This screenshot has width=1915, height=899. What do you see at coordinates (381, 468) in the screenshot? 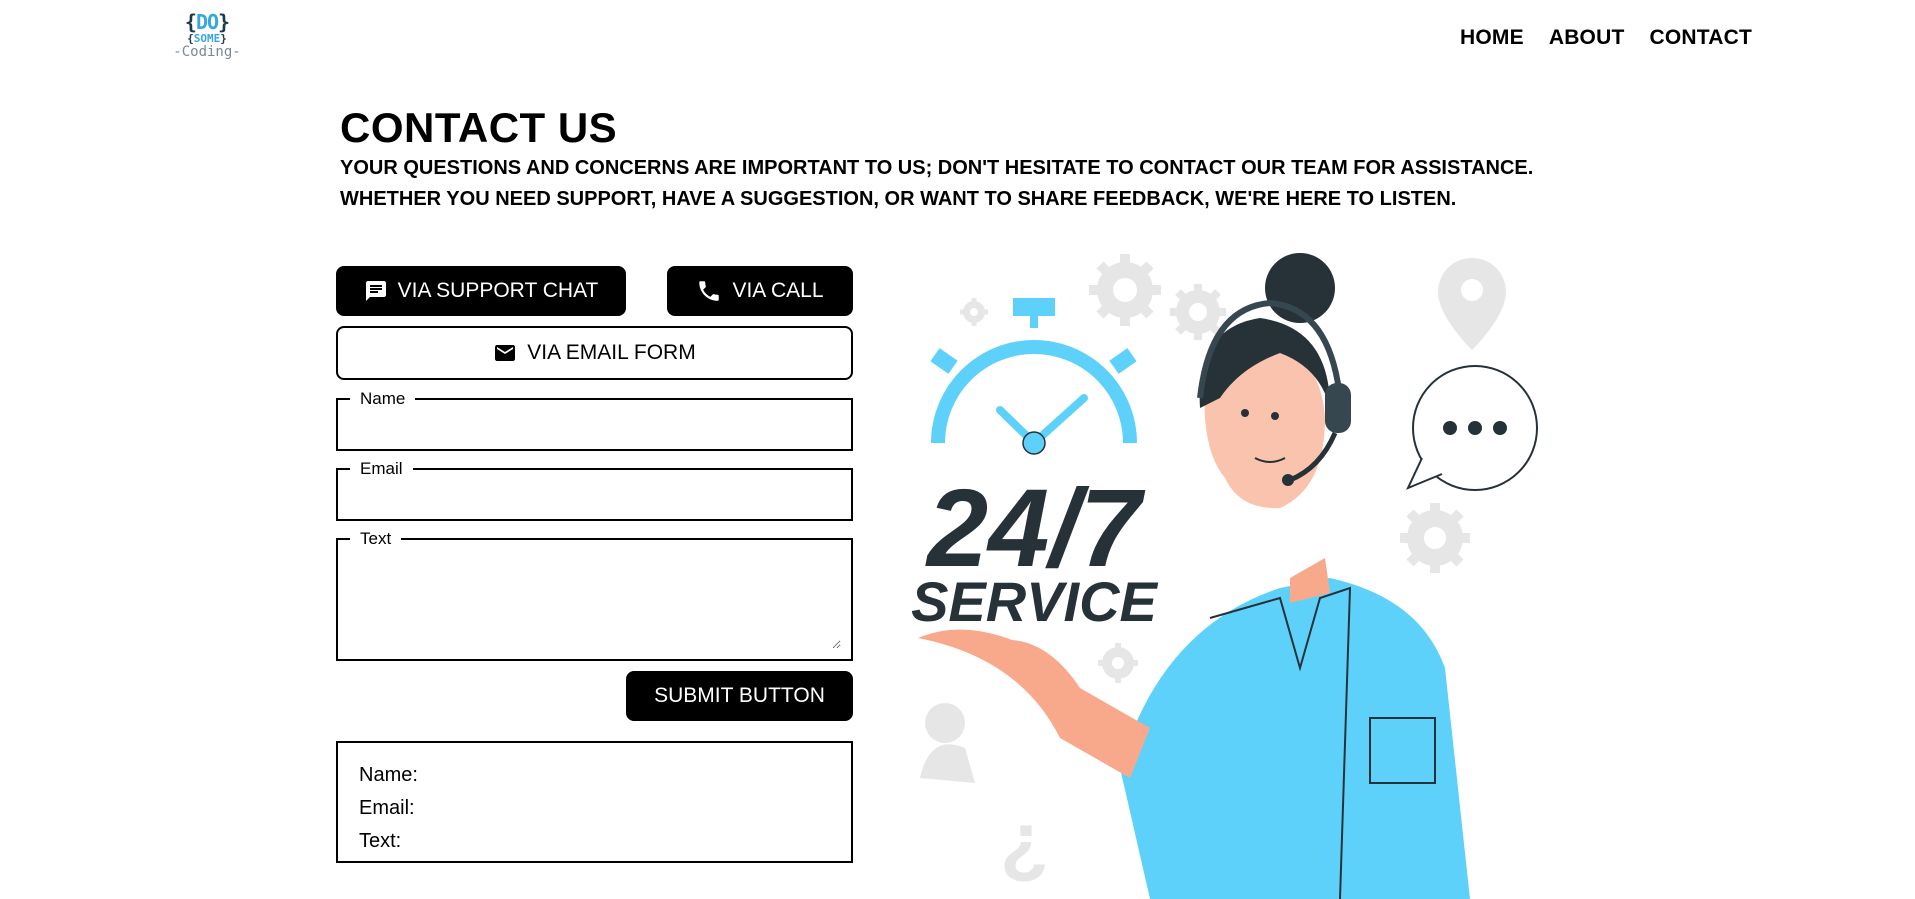
I see `email-label: Email` at bounding box center [381, 468].